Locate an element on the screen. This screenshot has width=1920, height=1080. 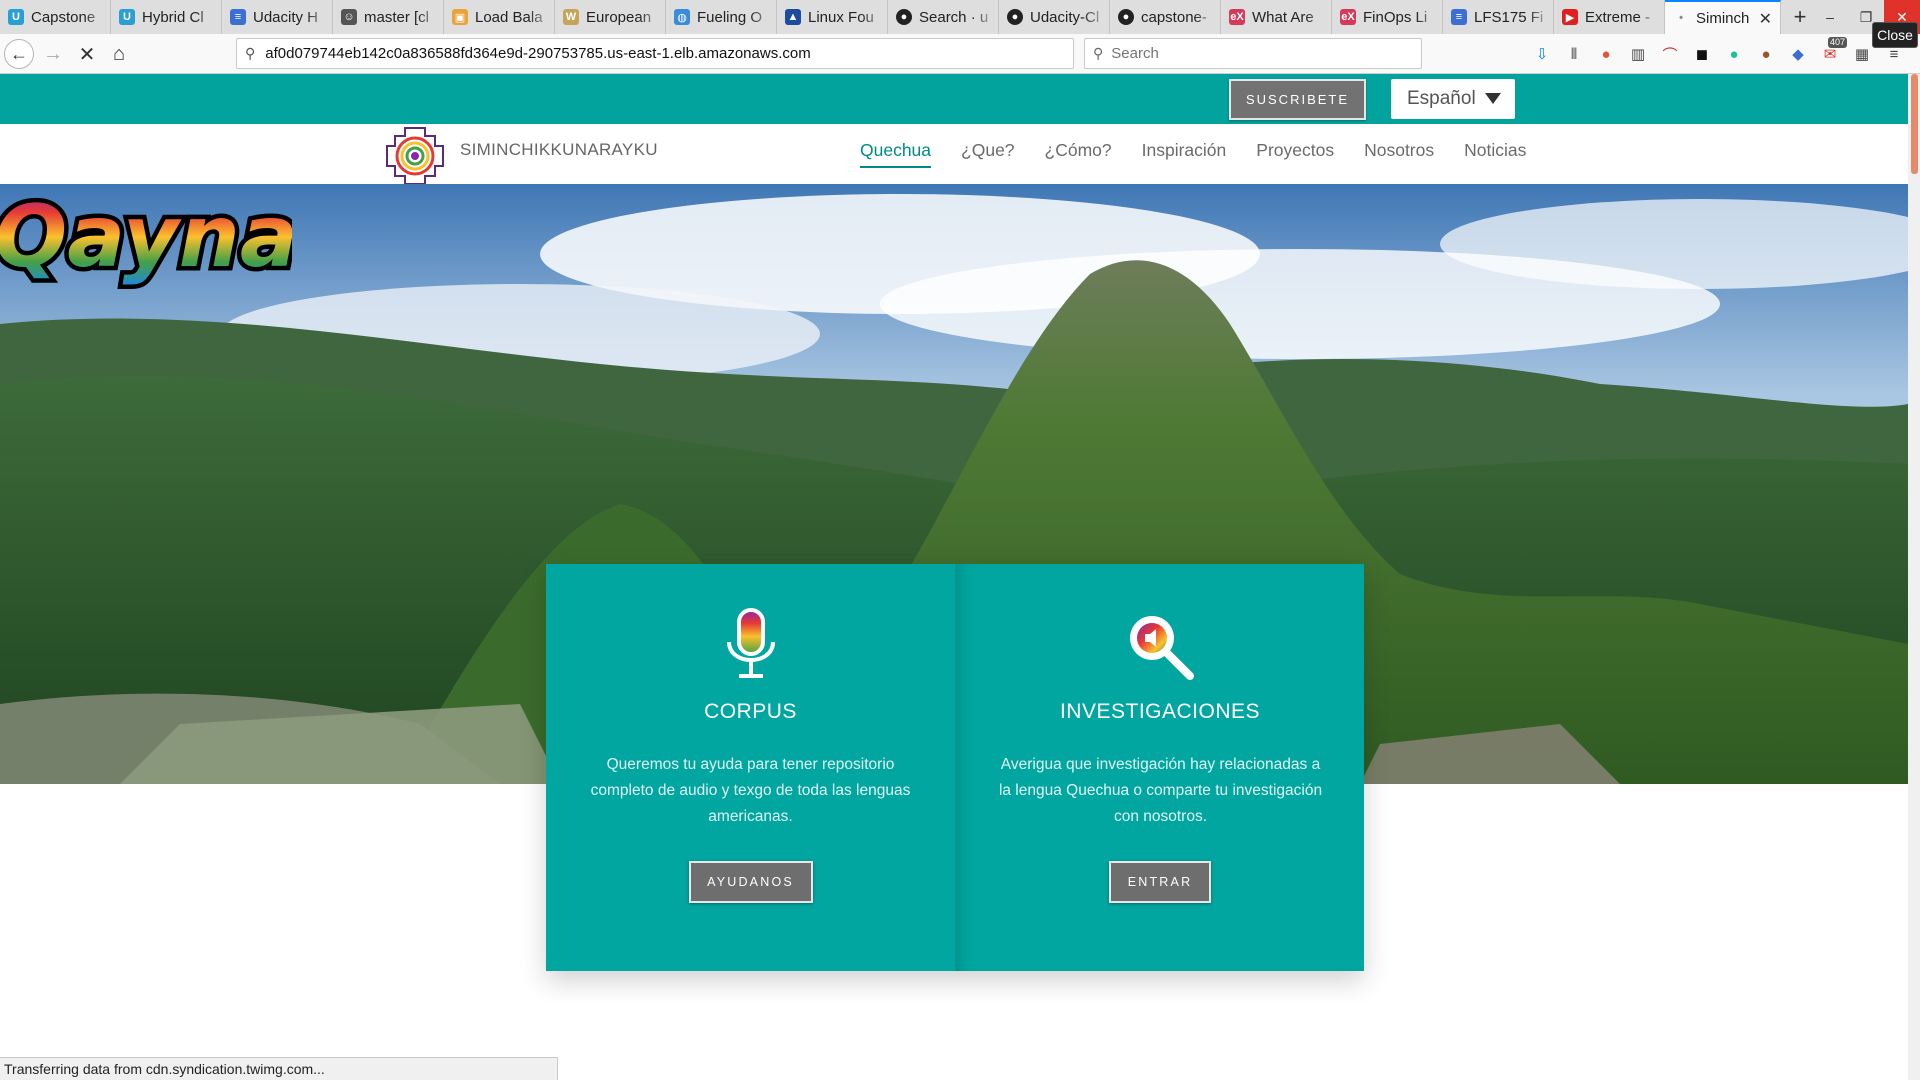
arrow-left-icon: ← is located at coordinates (19, 53).